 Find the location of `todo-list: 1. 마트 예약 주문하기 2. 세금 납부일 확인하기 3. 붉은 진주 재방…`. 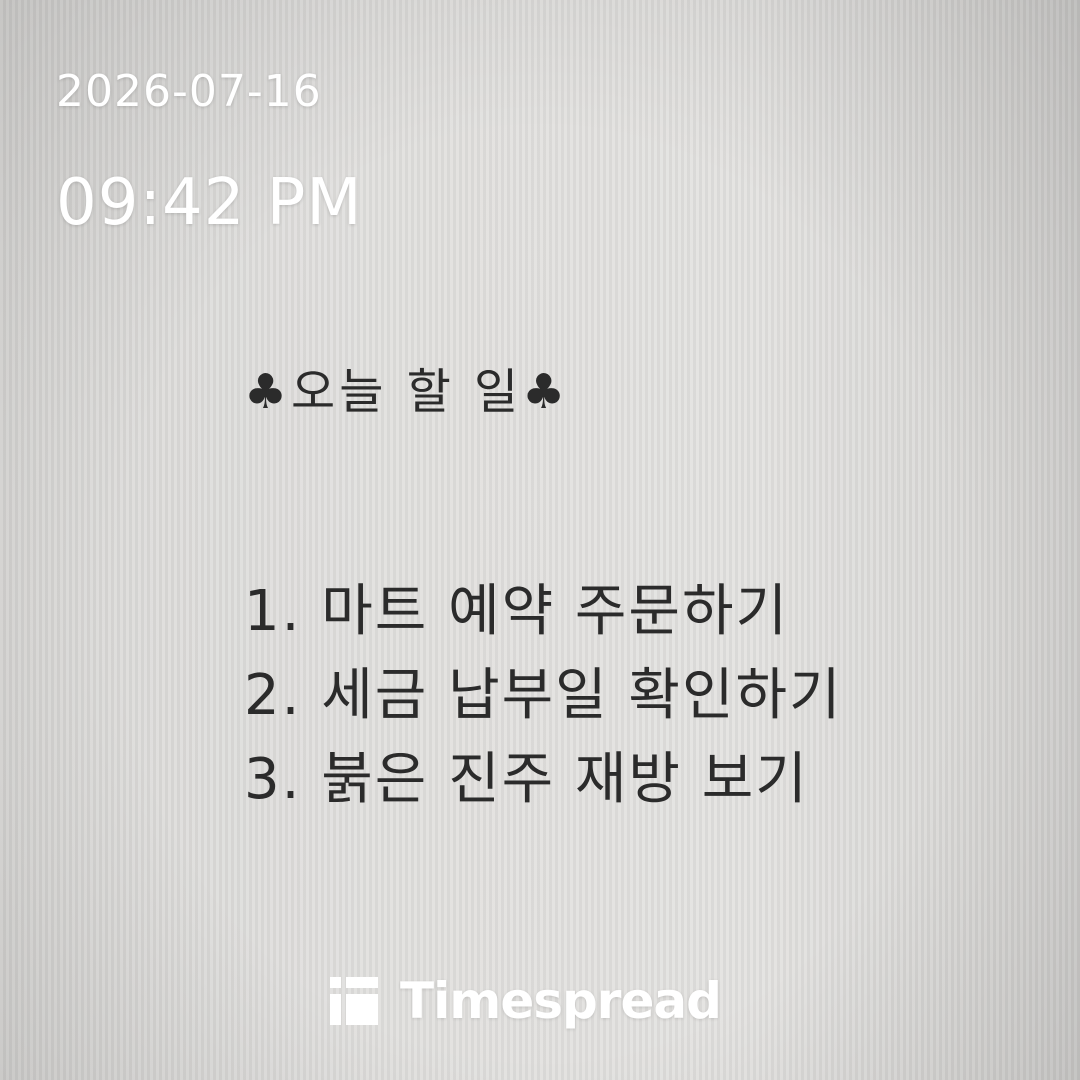

todo-list: 1. 마트 예약 주문하기 2. 세금 납부일 확인하기 3. 붉은 진주 재방… is located at coordinates (543, 696).